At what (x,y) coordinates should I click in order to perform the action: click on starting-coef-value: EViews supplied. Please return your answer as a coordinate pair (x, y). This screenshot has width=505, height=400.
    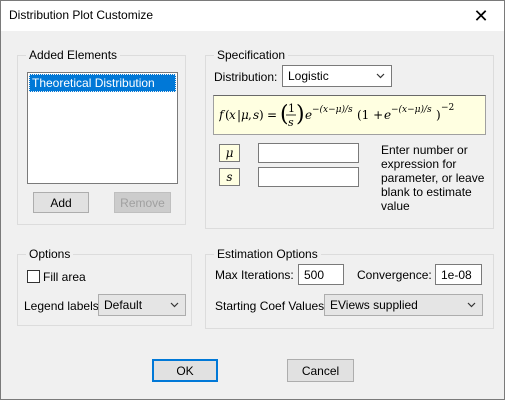
    Looking at the image, I should click on (374, 305).